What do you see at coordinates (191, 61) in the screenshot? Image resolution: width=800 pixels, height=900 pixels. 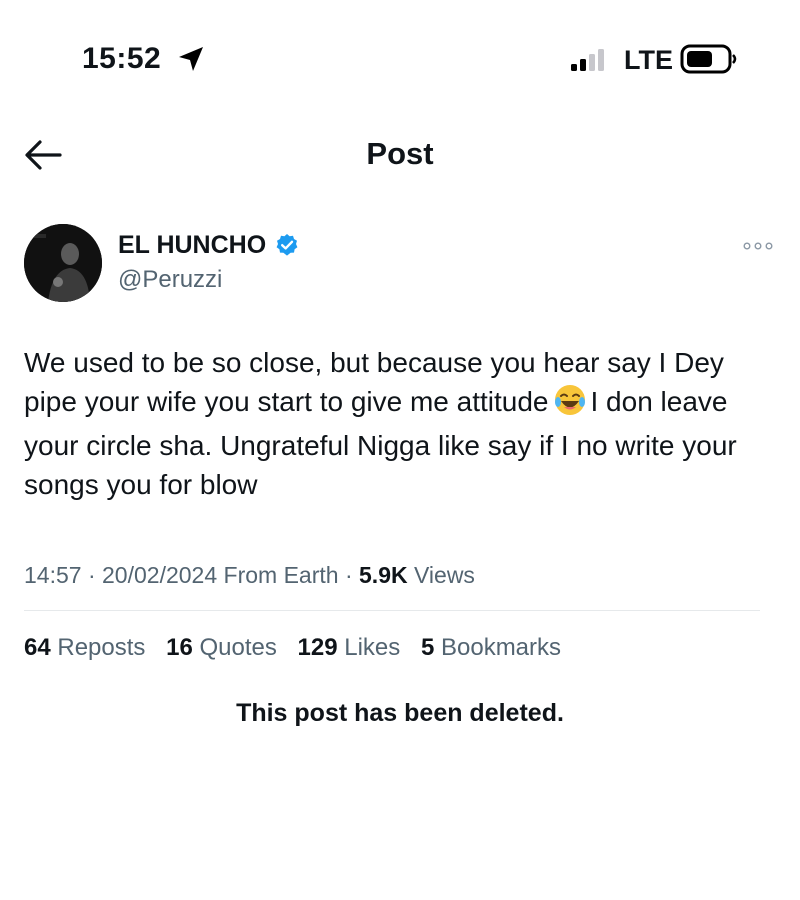 I see `location-arrow-icon` at bounding box center [191, 61].